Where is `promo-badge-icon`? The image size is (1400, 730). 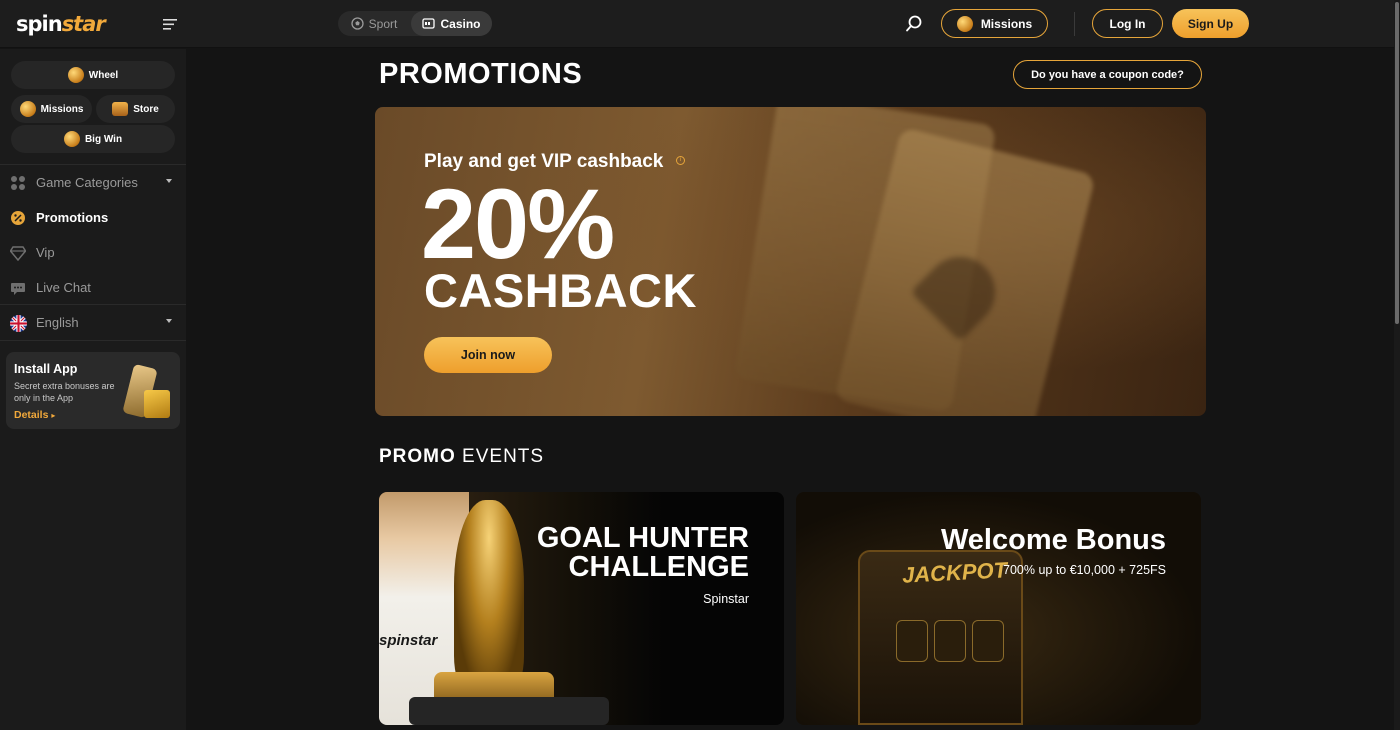 promo-badge-icon is located at coordinates (18, 218).